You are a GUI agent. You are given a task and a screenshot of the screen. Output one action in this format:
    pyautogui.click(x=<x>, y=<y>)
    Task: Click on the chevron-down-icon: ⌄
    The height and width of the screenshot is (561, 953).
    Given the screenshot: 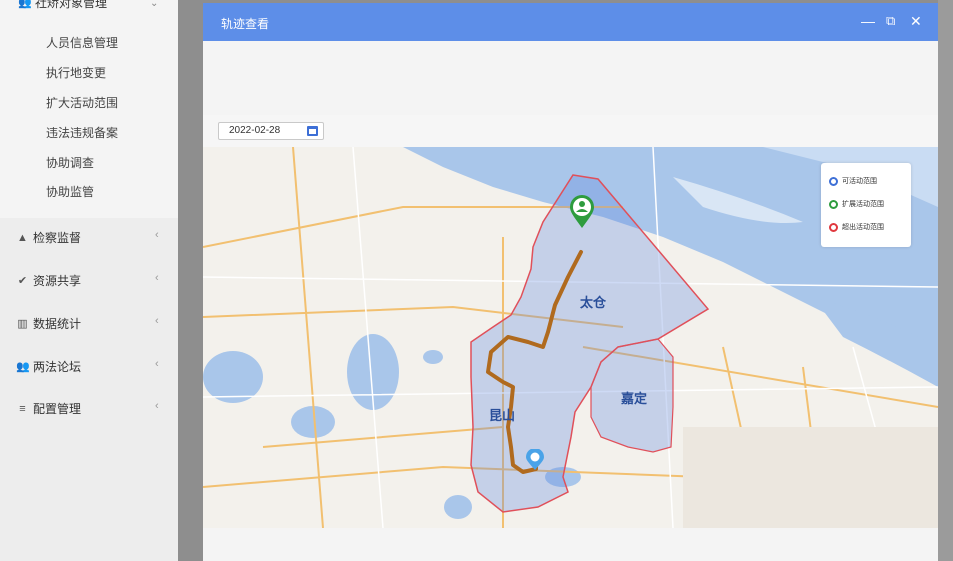 What is the action you would take?
    pyautogui.click(x=154, y=4)
    